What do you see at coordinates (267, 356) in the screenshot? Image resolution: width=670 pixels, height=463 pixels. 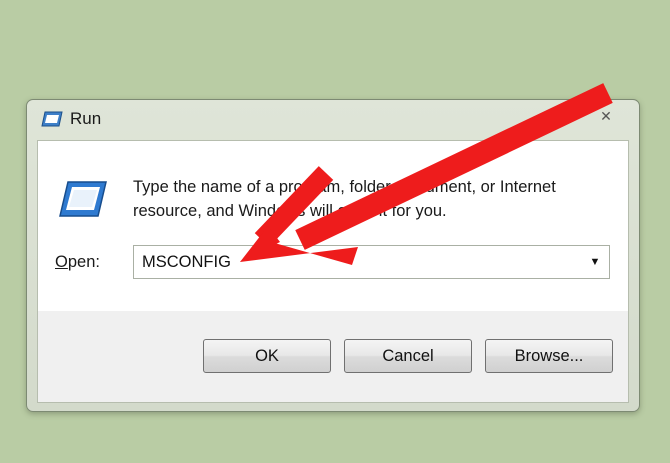 I see `ok-button: OK` at bounding box center [267, 356].